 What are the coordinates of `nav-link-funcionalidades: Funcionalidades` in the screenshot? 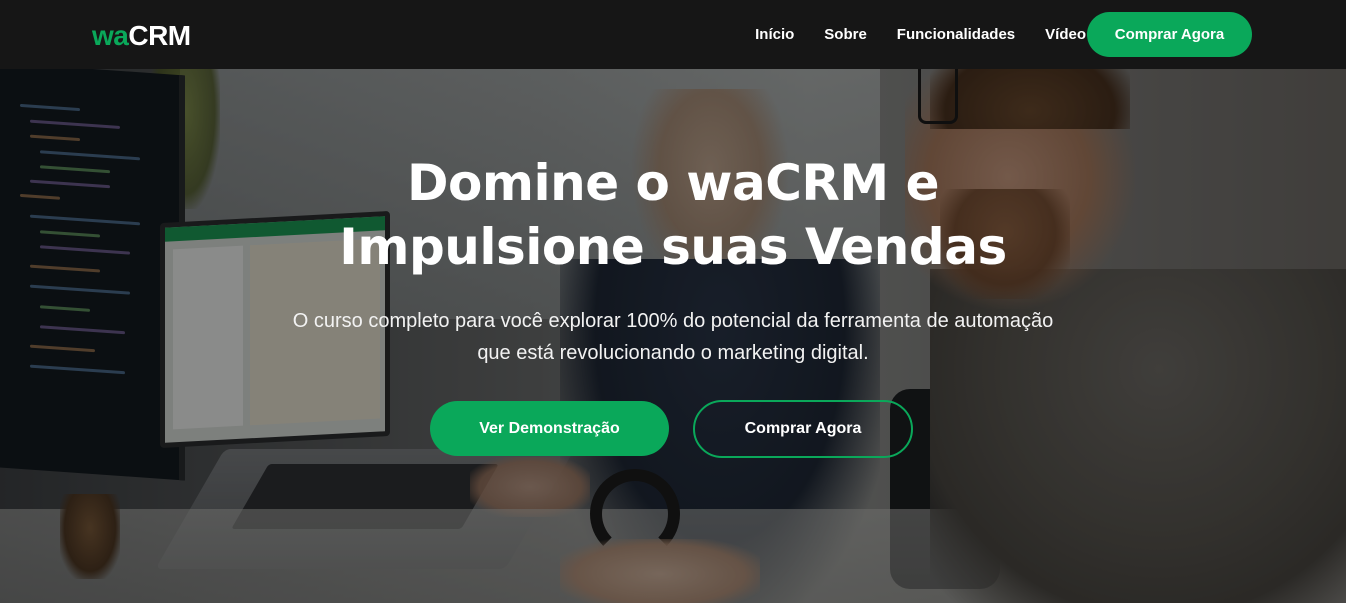 It's located at (956, 34).